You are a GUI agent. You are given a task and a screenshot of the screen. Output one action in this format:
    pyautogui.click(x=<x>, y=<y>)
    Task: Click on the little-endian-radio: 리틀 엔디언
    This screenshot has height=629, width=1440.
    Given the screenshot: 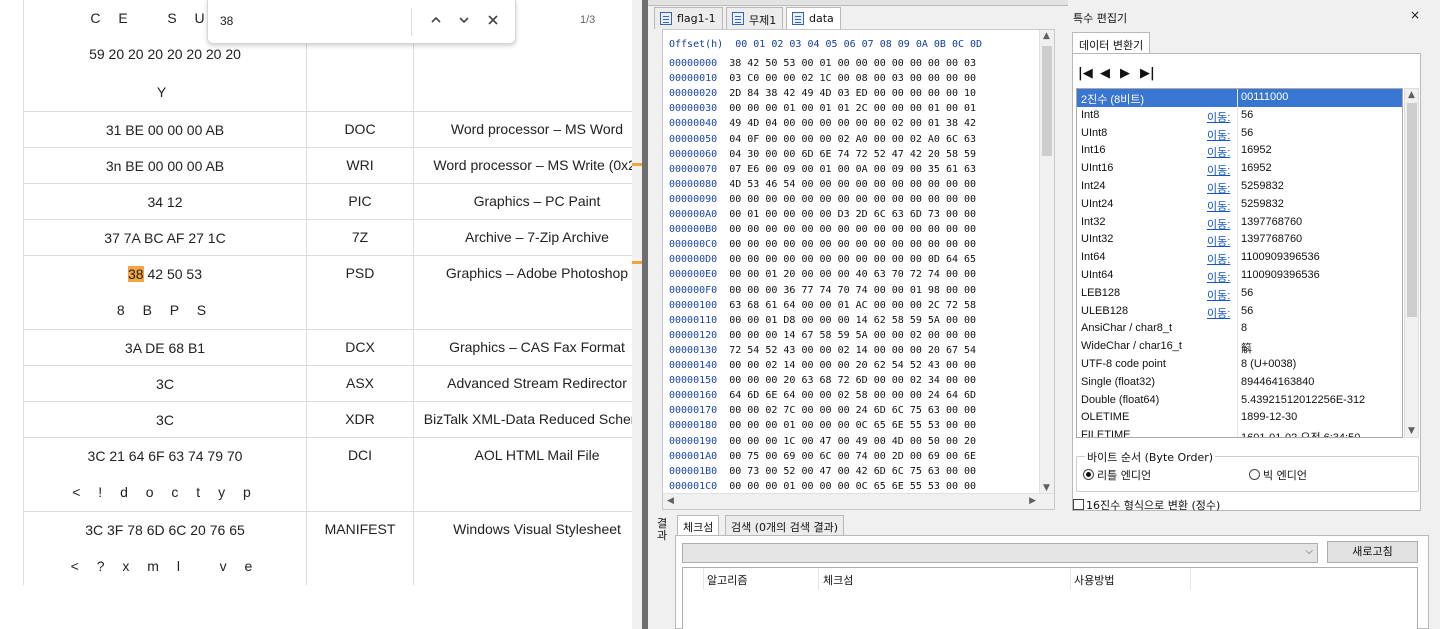 What is the action you would take?
    pyautogui.click(x=1117, y=475)
    